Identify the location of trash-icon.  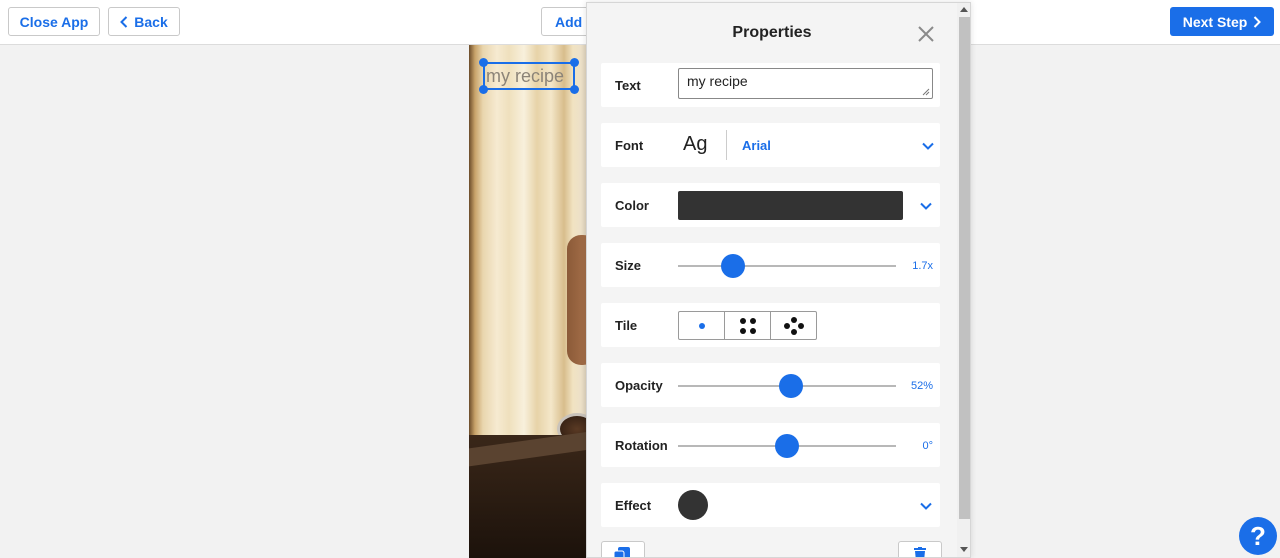
(920, 552).